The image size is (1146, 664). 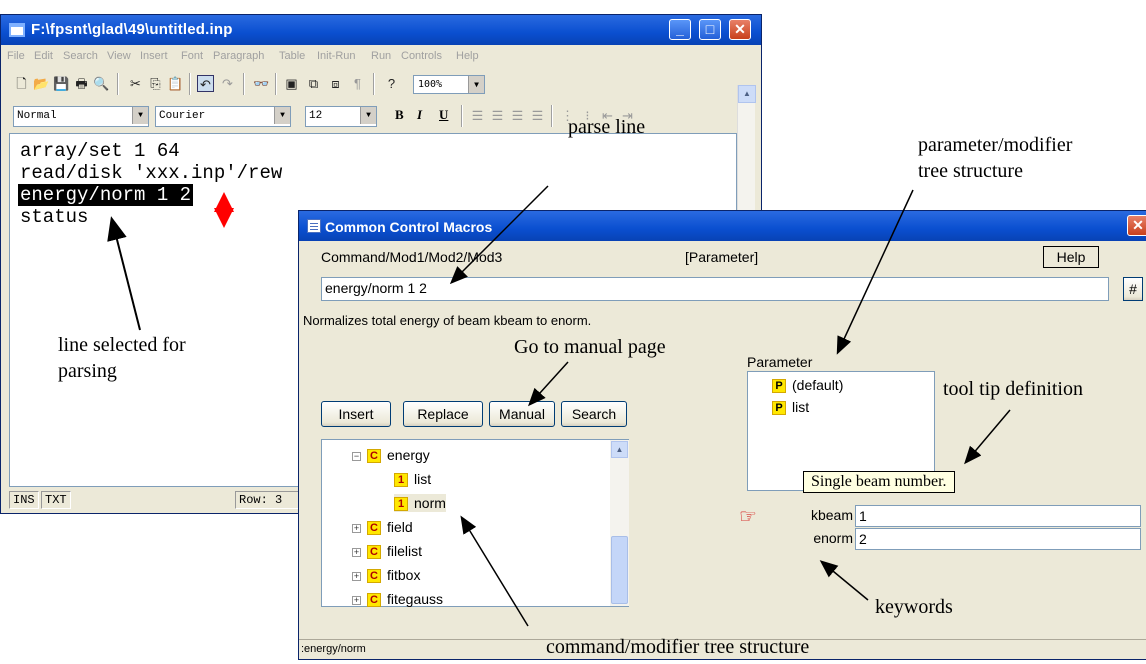 I want to click on param-tree-arrow, so click(x=875, y=272).